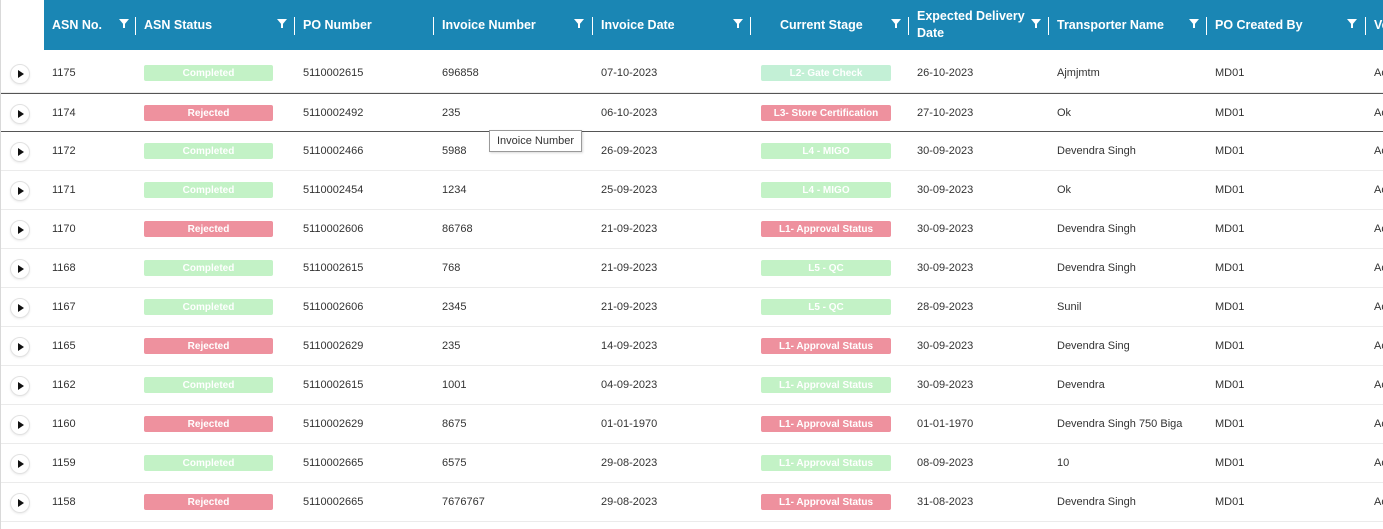 The width and height of the screenshot is (1383, 529). I want to click on column-header-invoice-date: Invoice Date, so click(672, 25).